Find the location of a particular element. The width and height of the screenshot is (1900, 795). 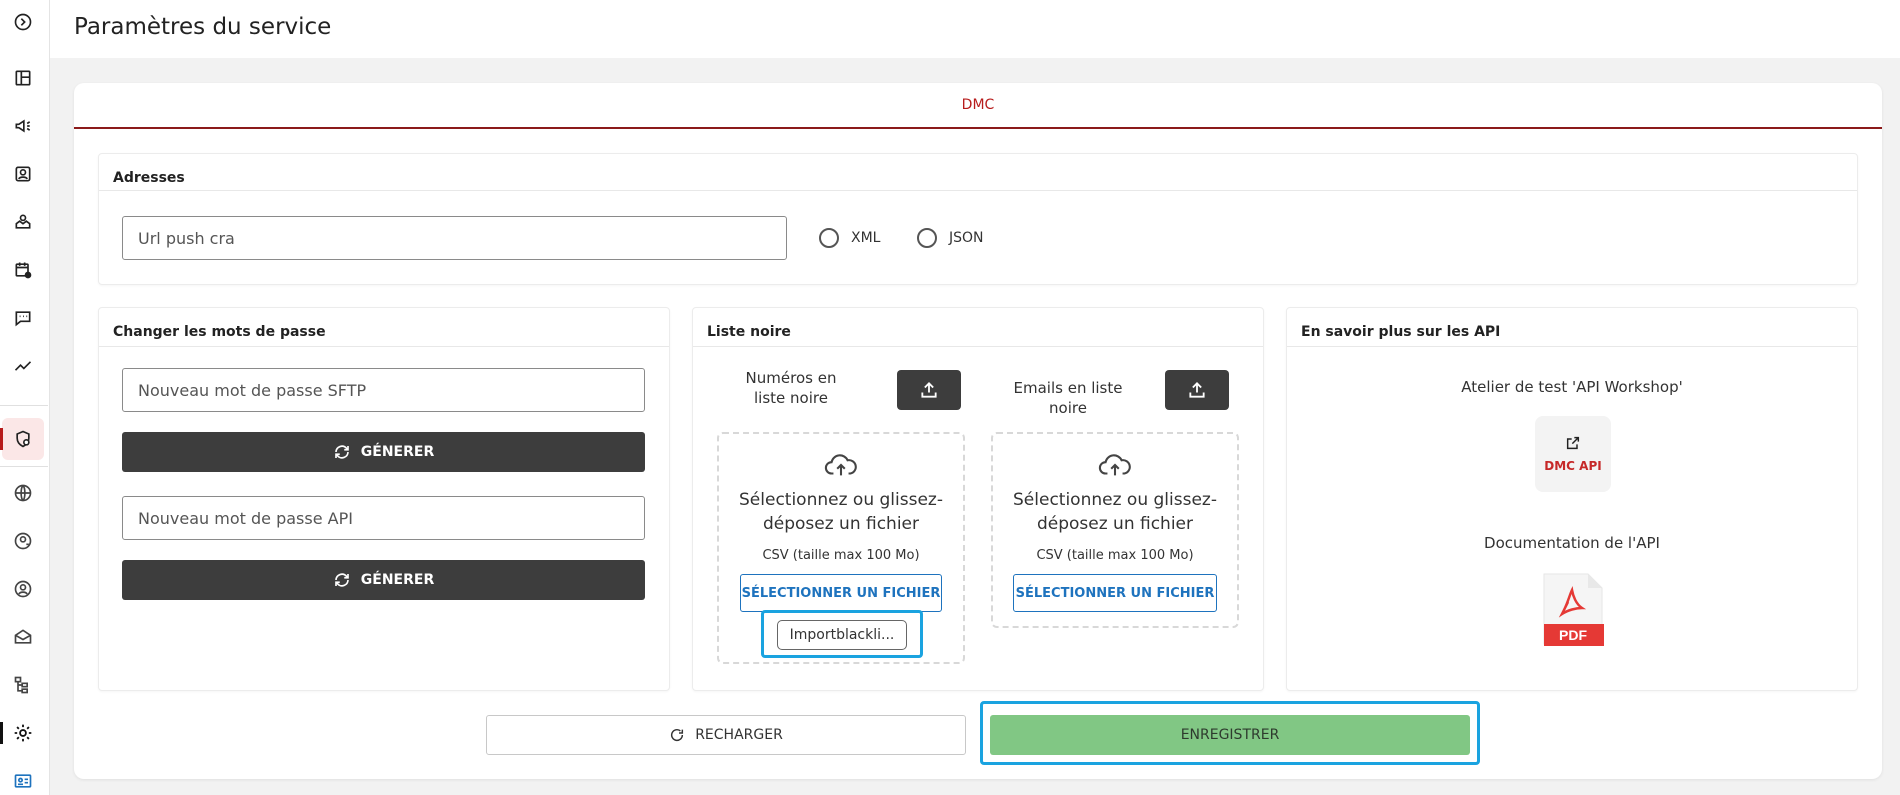

passwords-title: Changer les mots de passe is located at coordinates (219, 332).